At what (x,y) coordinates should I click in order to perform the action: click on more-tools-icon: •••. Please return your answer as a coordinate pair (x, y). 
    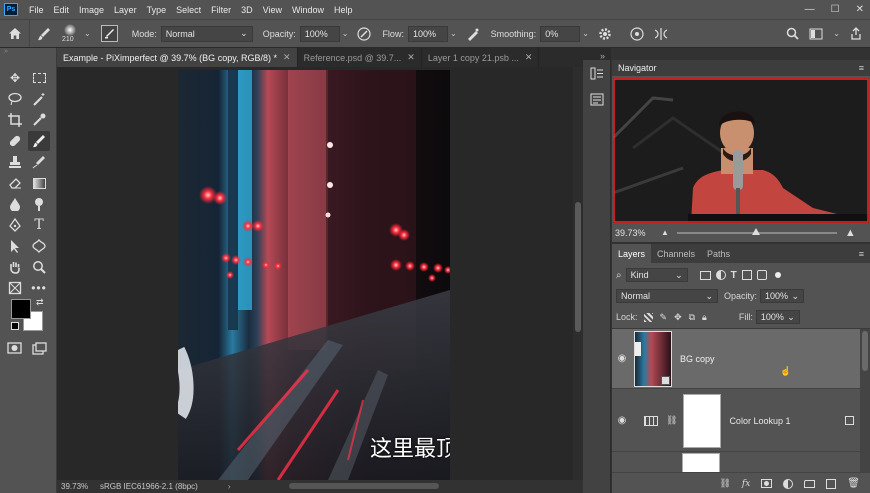
    Looking at the image, I should click on (39, 288).